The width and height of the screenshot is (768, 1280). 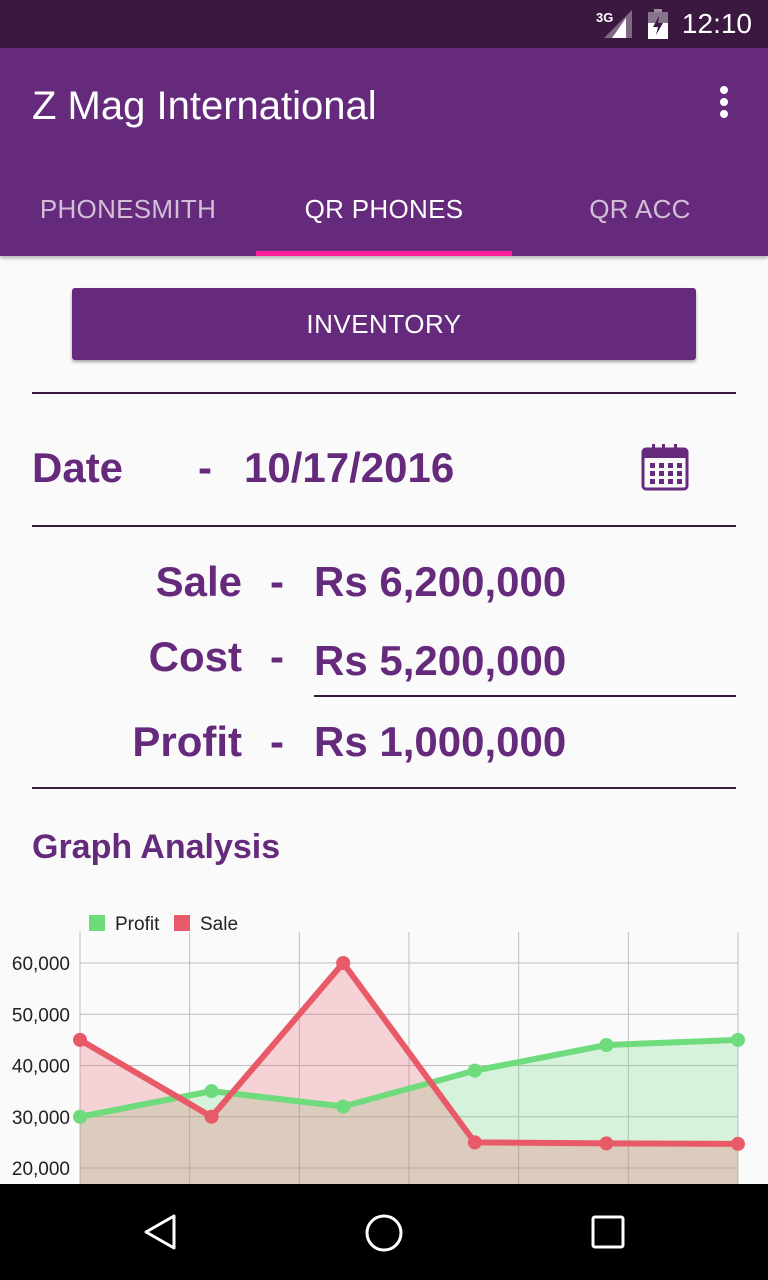 What do you see at coordinates (198, 581) in the screenshot?
I see `sale-label: Sale` at bounding box center [198, 581].